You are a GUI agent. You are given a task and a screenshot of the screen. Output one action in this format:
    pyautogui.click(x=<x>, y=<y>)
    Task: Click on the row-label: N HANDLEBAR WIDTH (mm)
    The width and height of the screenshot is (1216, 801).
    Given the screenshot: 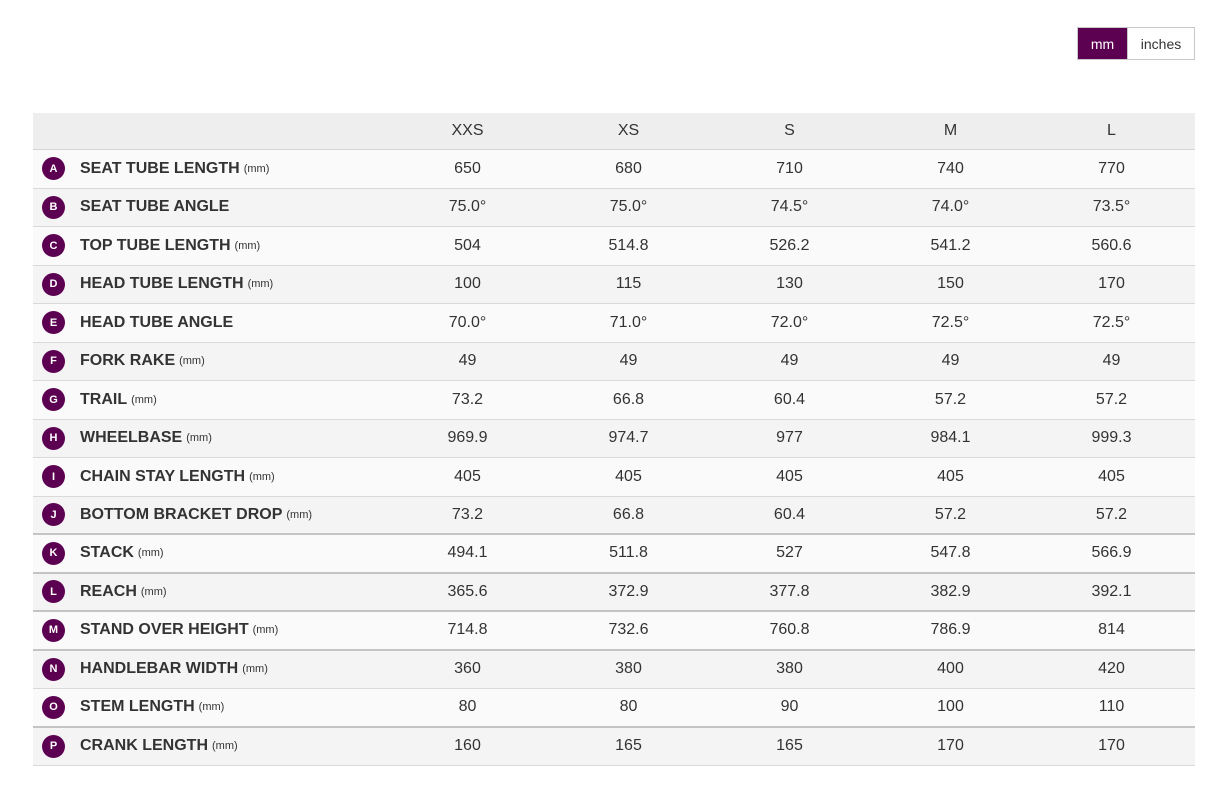 What is the action you would take?
    pyautogui.click(x=210, y=669)
    